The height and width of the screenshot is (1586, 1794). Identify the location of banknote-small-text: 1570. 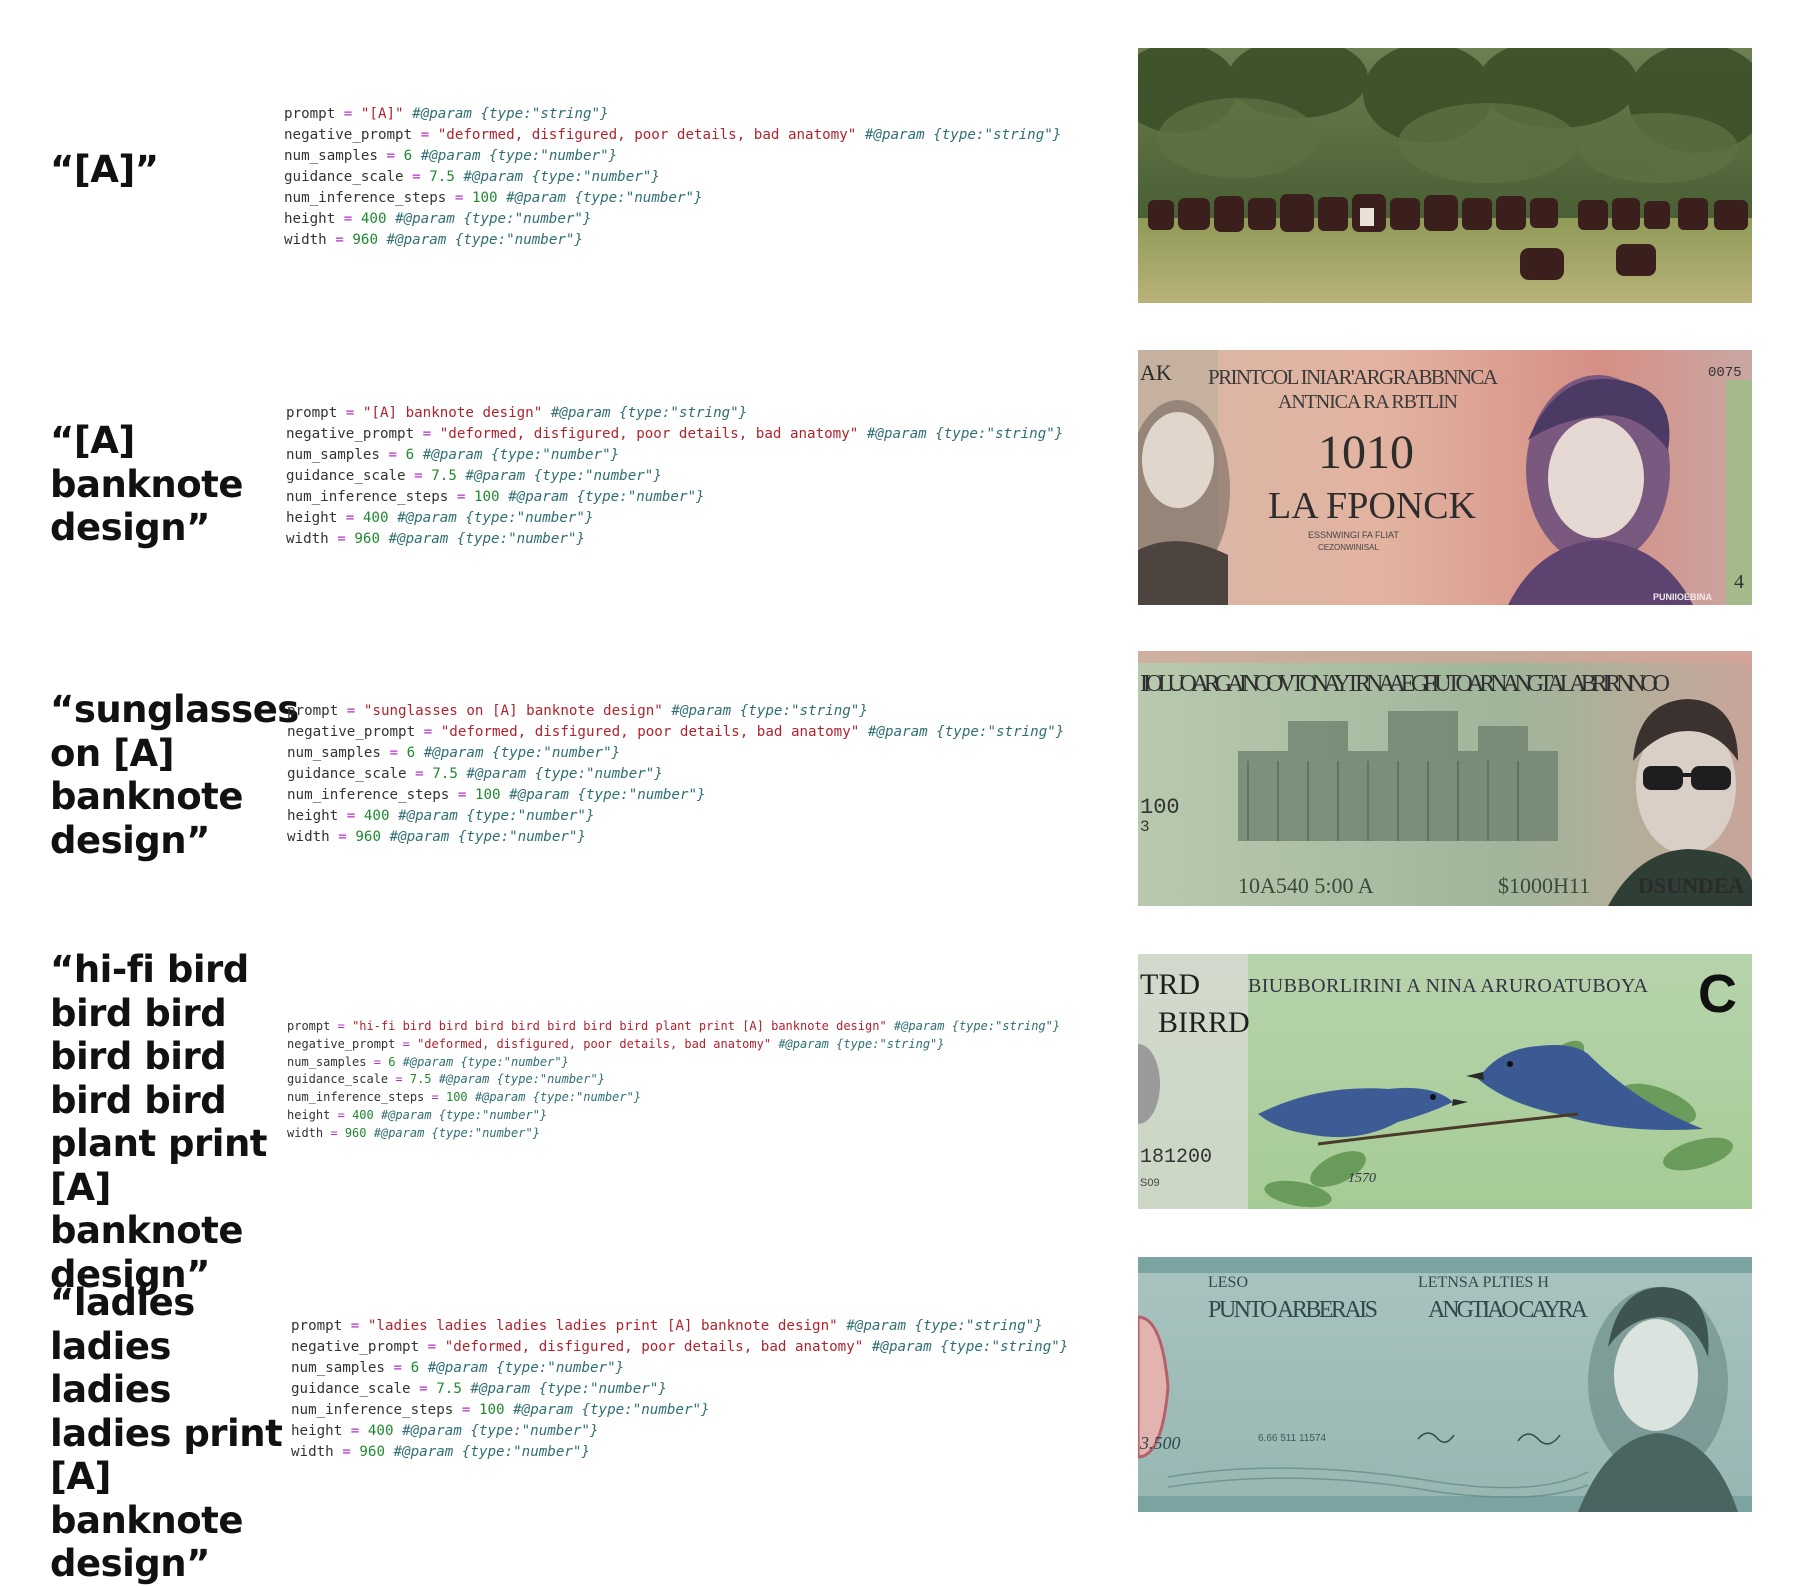
(1362, 1178).